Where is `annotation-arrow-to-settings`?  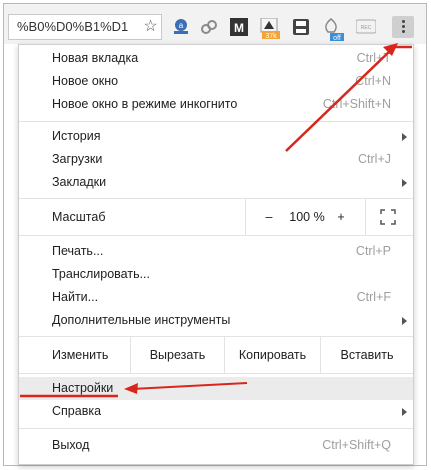
annotation-arrow-to-settings is located at coordinates (186, 388).